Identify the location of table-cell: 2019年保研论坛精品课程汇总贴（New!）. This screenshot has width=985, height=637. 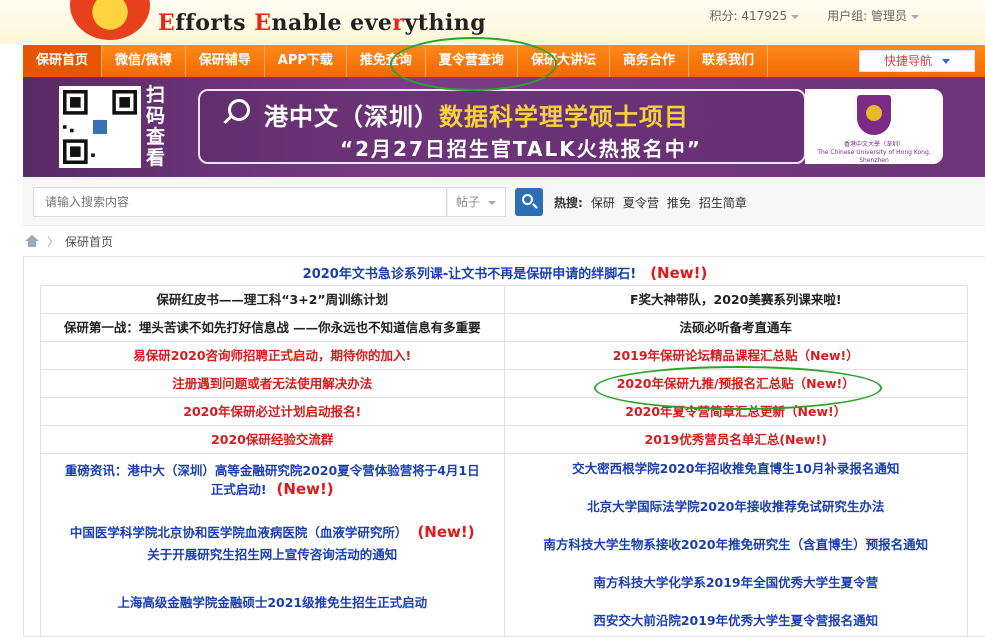
(735, 355).